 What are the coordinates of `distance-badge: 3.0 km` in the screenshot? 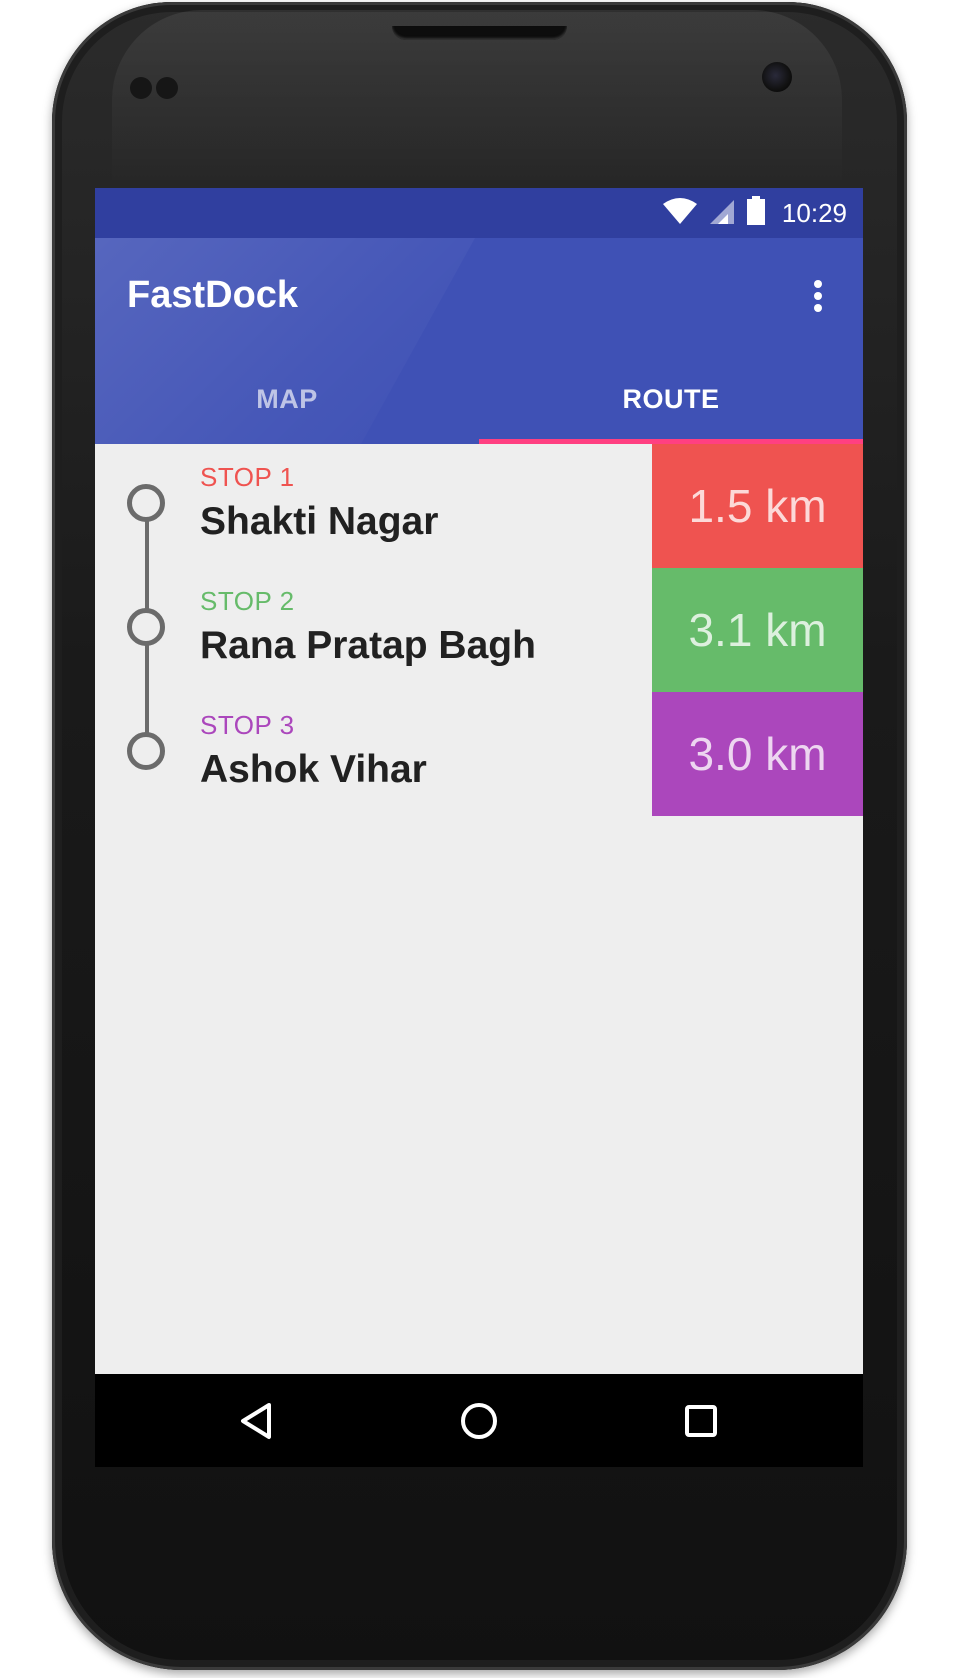 It's located at (757, 754).